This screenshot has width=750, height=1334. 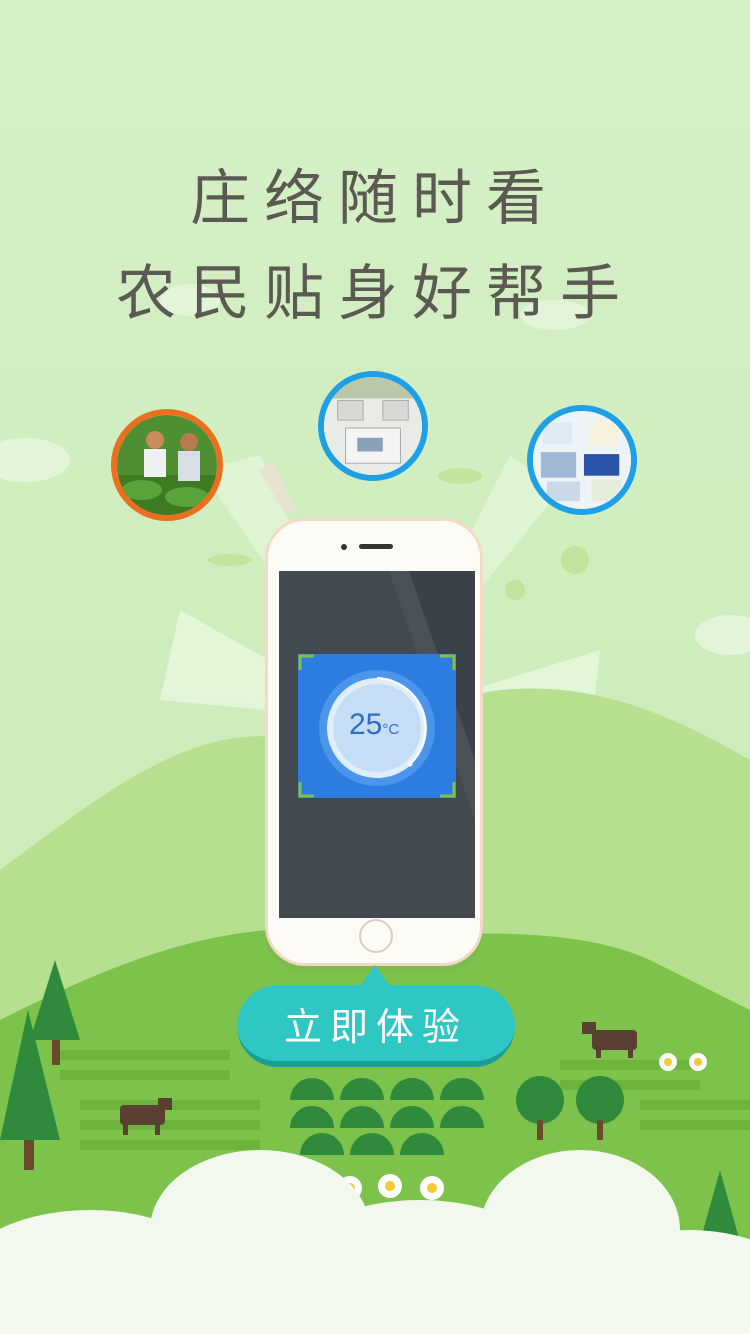 I want to click on temperature-unit: °C, so click(x=391, y=729).